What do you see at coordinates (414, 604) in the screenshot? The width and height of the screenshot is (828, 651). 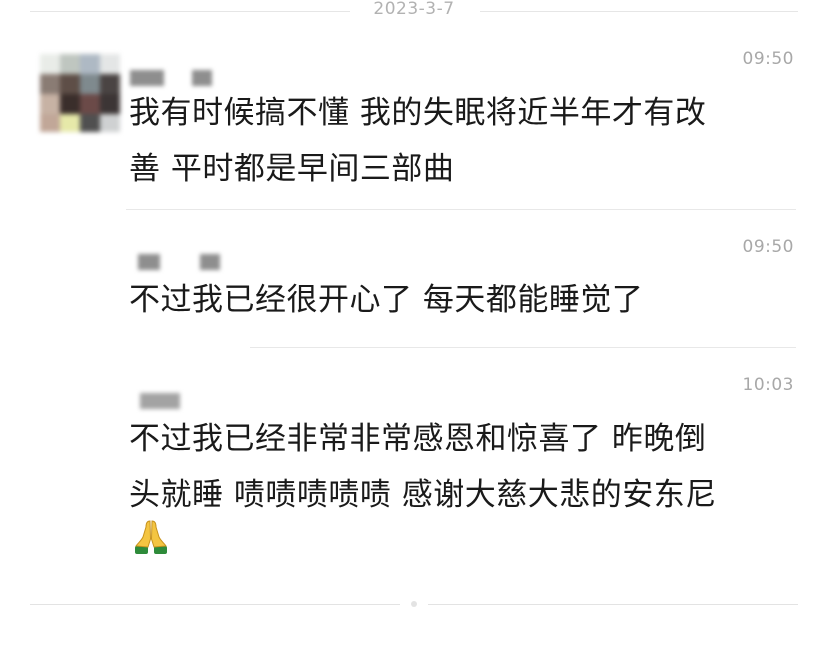 I see `bottom-divider-dot` at bounding box center [414, 604].